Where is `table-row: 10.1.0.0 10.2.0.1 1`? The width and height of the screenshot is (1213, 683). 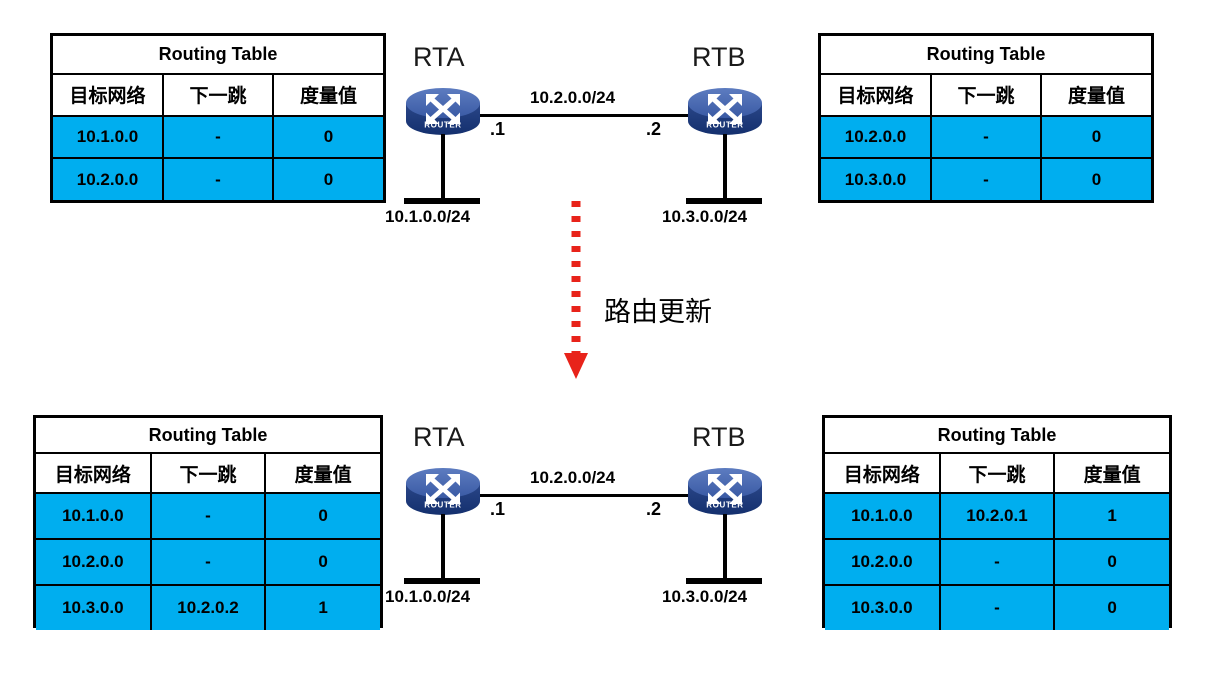 table-row: 10.1.0.0 10.2.0.1 1 is located at coordinates (997, 516).